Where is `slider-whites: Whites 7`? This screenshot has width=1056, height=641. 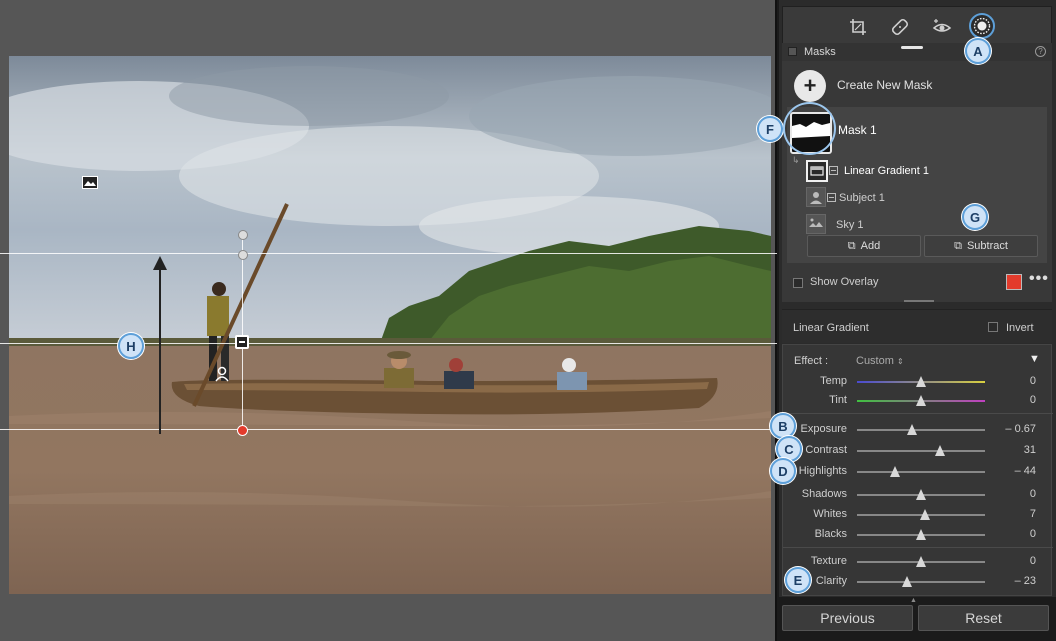 slider-whites: Whites 7 is located at coordinates (918, 514).